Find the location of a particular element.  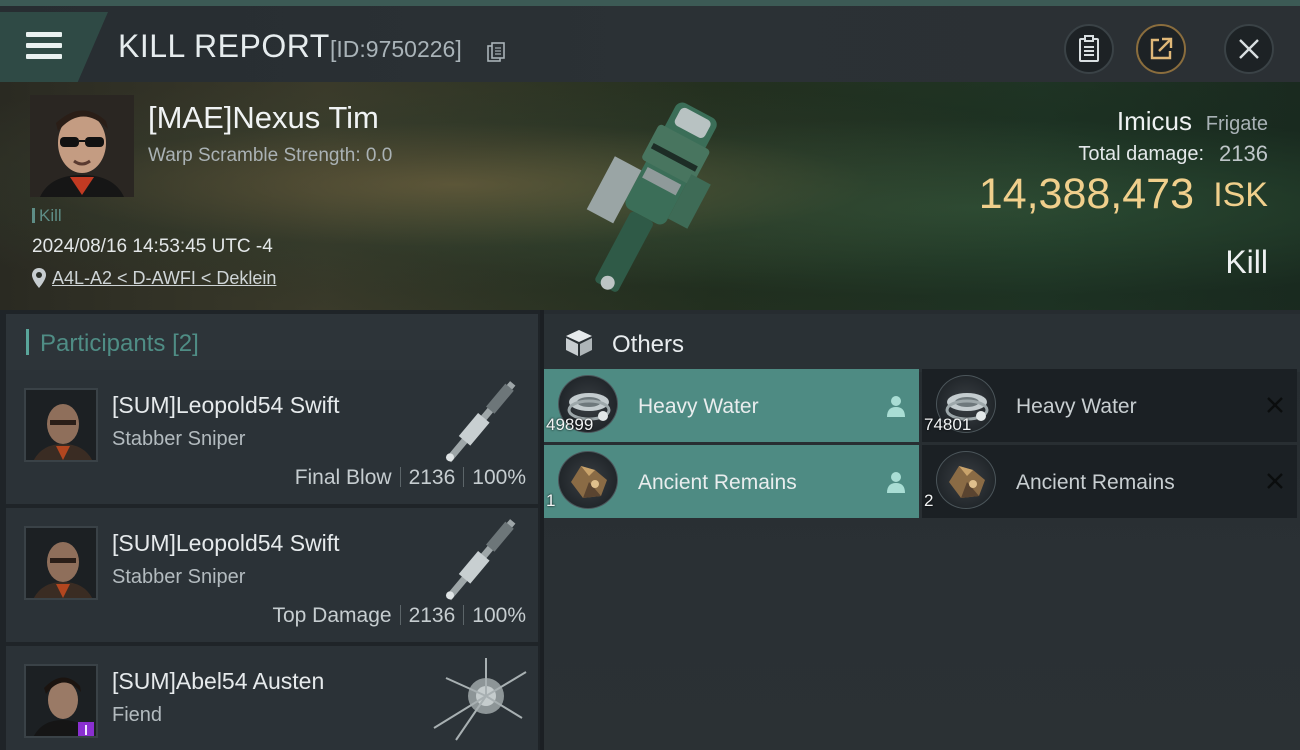

share-button is located at coordinates (1161, 49).